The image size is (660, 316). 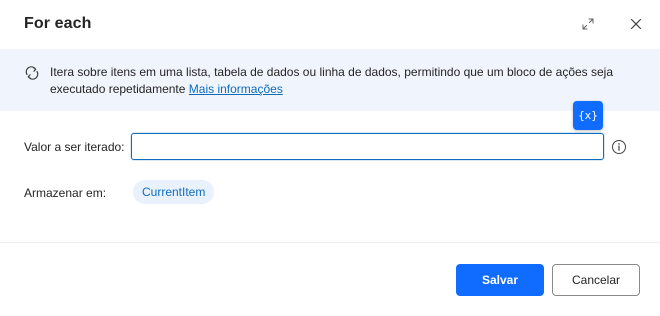 I want to click on armazenar-label: Armazenar em:, so click(x=65, y=193).